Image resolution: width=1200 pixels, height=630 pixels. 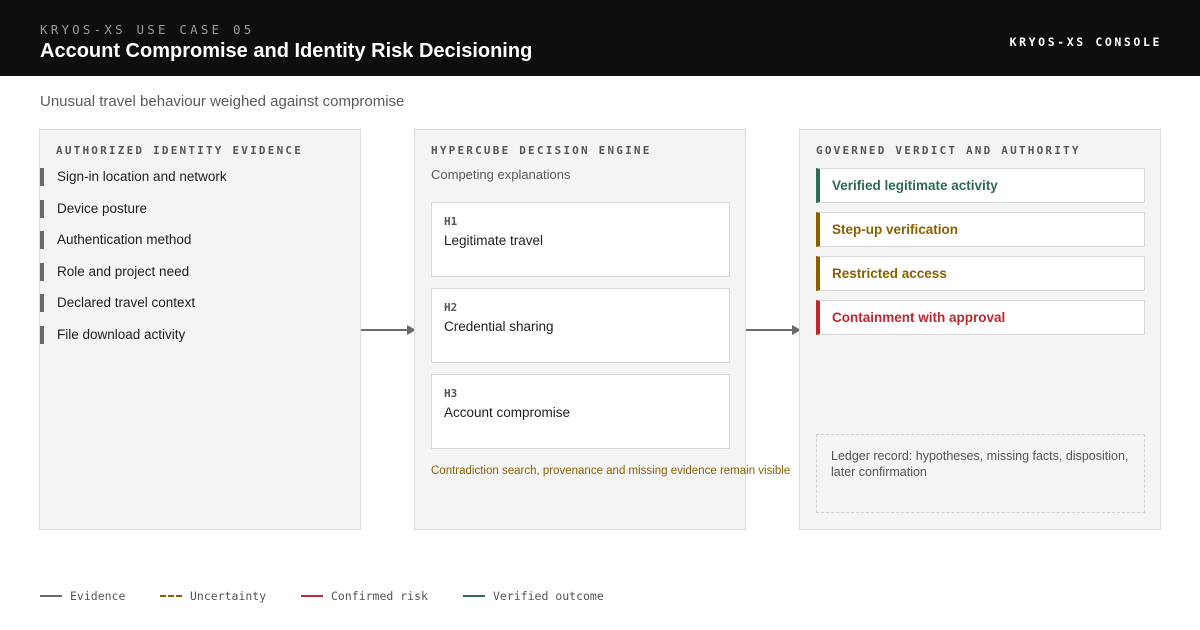 I want to click on hypothesis-label: Legitimate travel, so click(x=494, y=240).